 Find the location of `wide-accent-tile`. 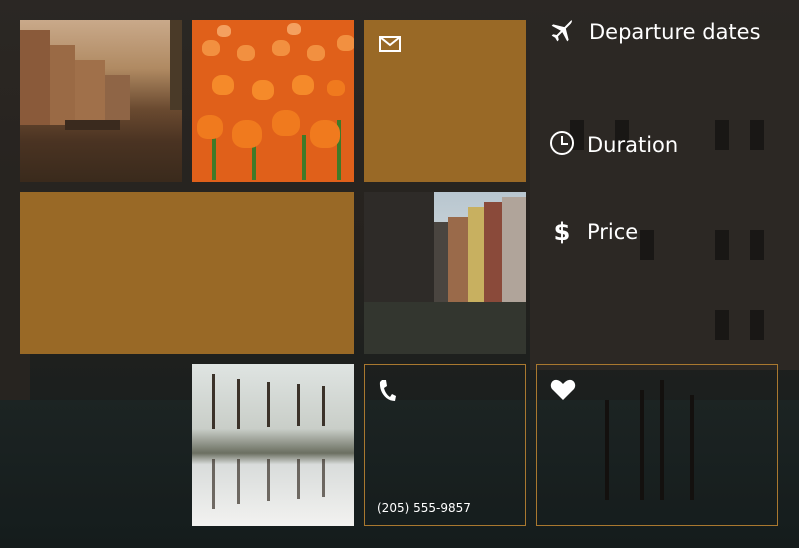

wide-accent-tile is located at coordinates (187, 273).